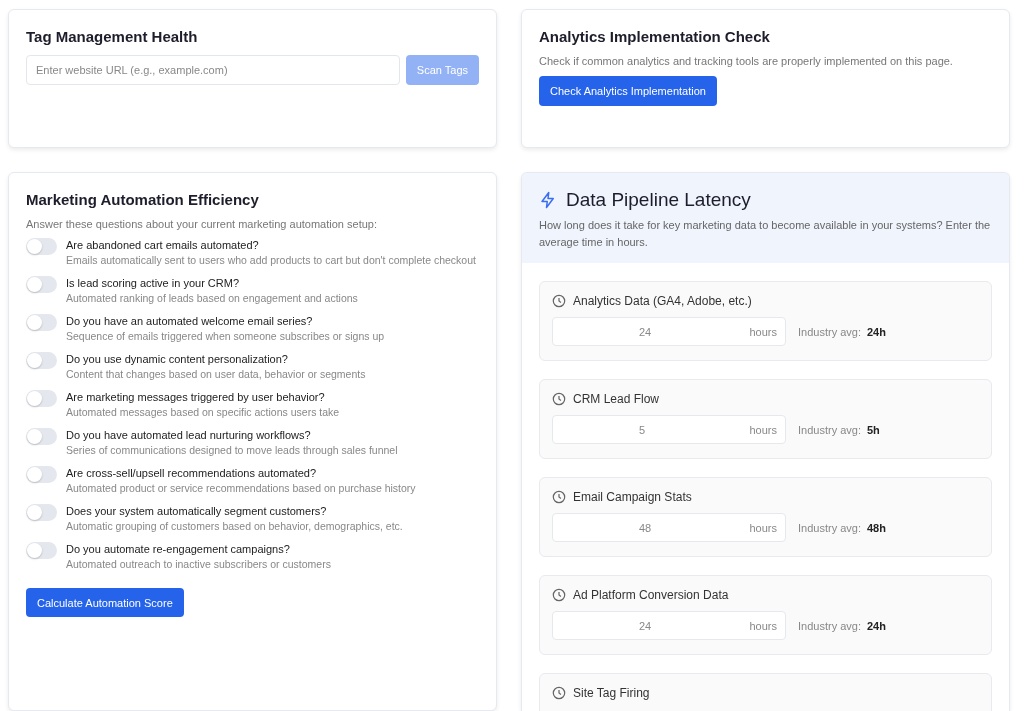  What do you see at coordinates (271, 260) in the screenshot?
I see `question-description: Emails automatically sent to users who add products to cart but don't complete checkout` at bounding box center [271, 260].